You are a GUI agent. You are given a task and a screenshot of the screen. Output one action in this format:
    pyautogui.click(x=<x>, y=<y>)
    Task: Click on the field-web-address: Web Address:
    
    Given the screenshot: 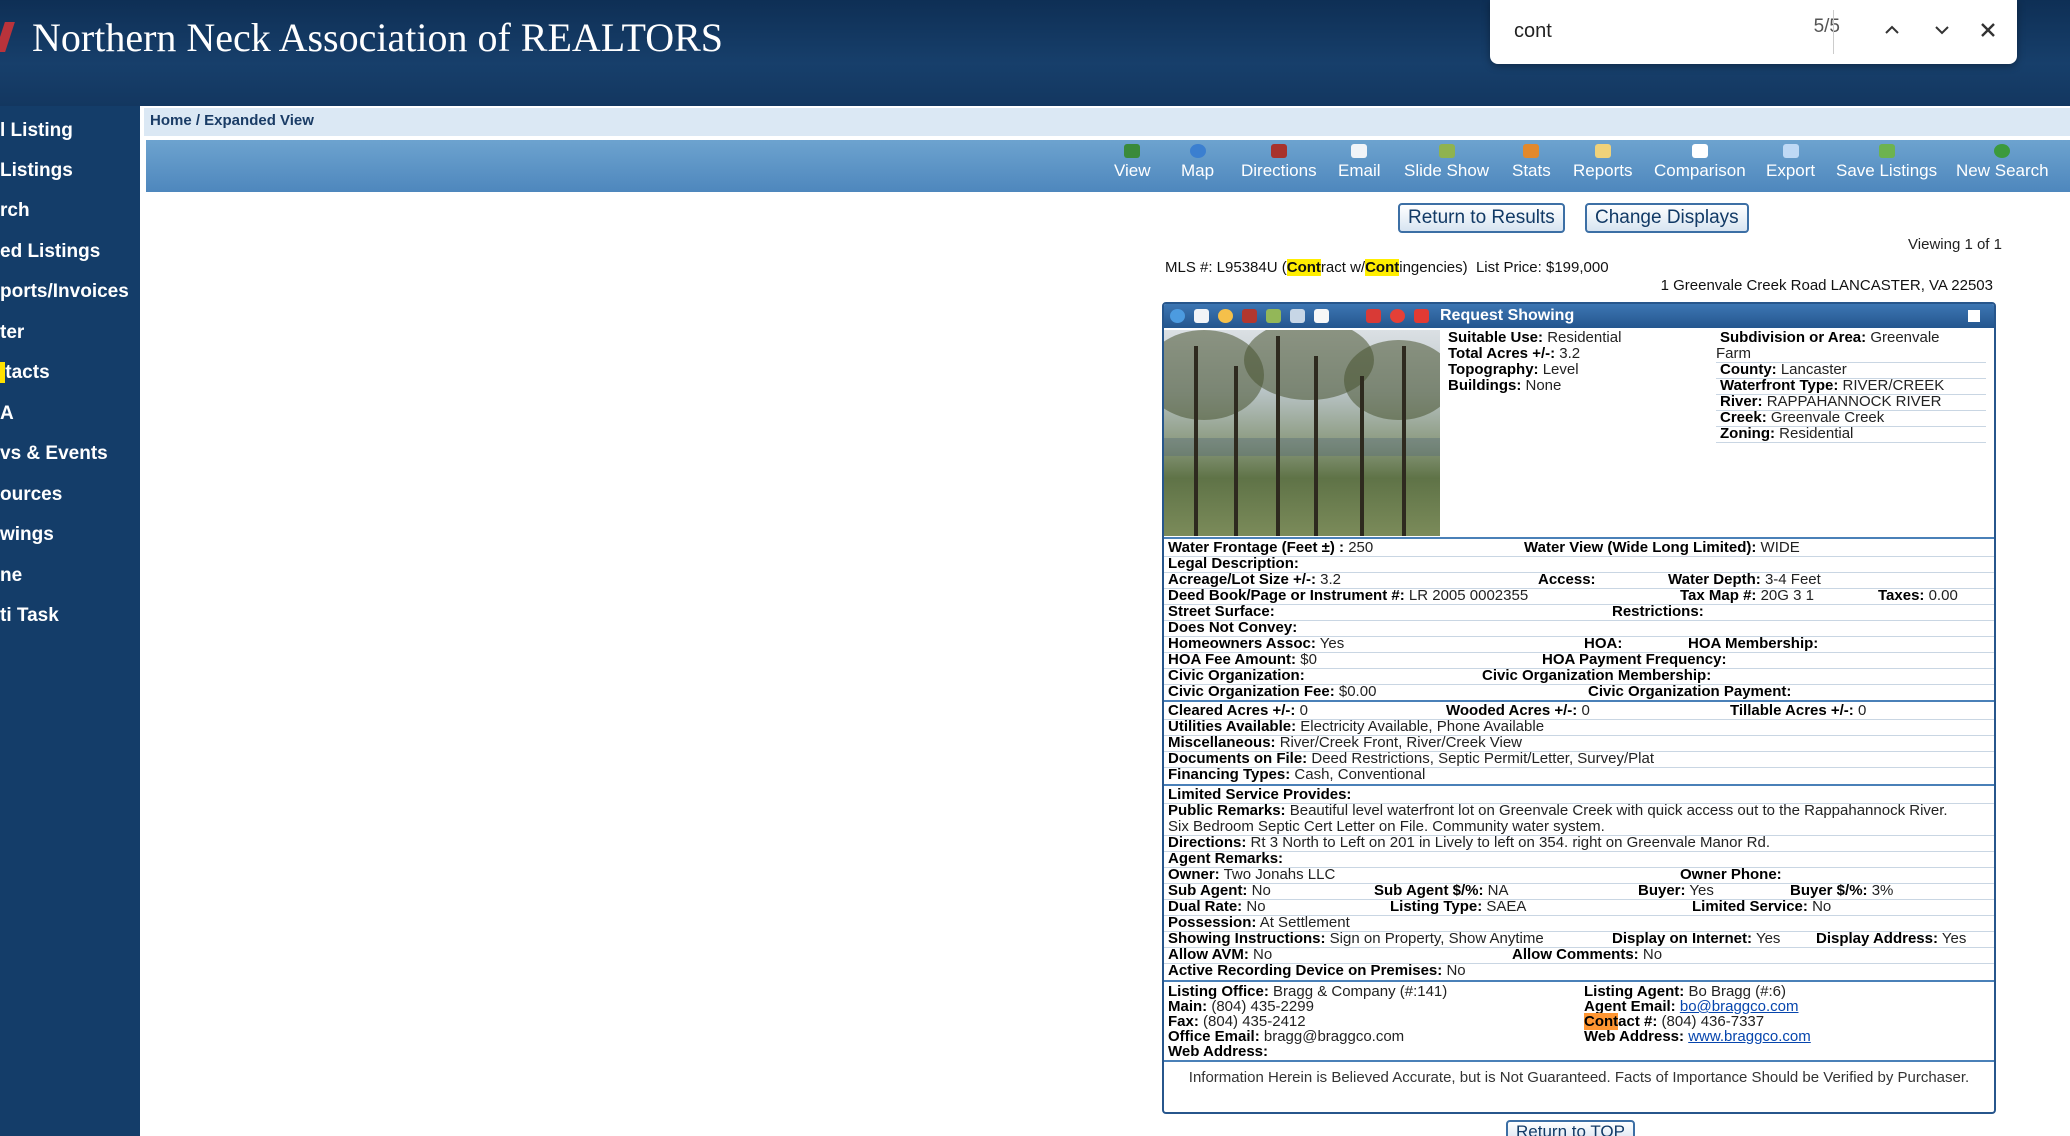 What is the action you would take?
    pyautogui.click(x=1218, y=1051)
    